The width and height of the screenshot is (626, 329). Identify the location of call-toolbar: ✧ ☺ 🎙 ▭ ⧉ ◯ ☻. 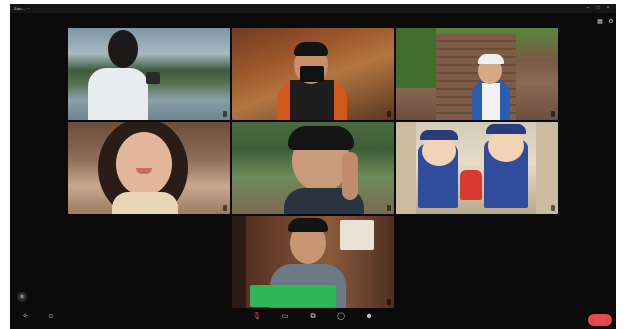
(313, 320).